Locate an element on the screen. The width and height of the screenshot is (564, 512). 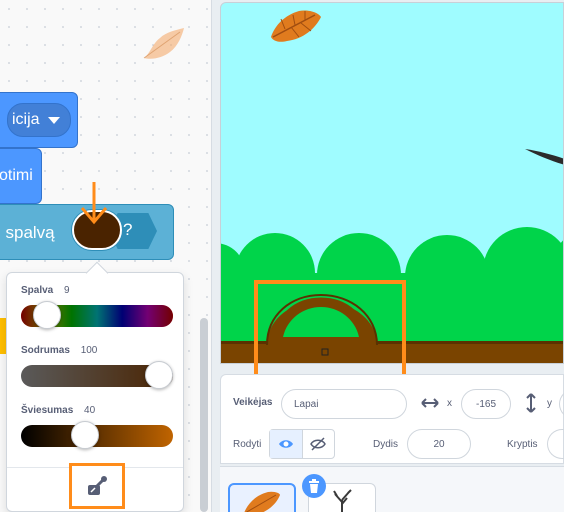
eye-slash-icon is located at coordinates (318, 444).